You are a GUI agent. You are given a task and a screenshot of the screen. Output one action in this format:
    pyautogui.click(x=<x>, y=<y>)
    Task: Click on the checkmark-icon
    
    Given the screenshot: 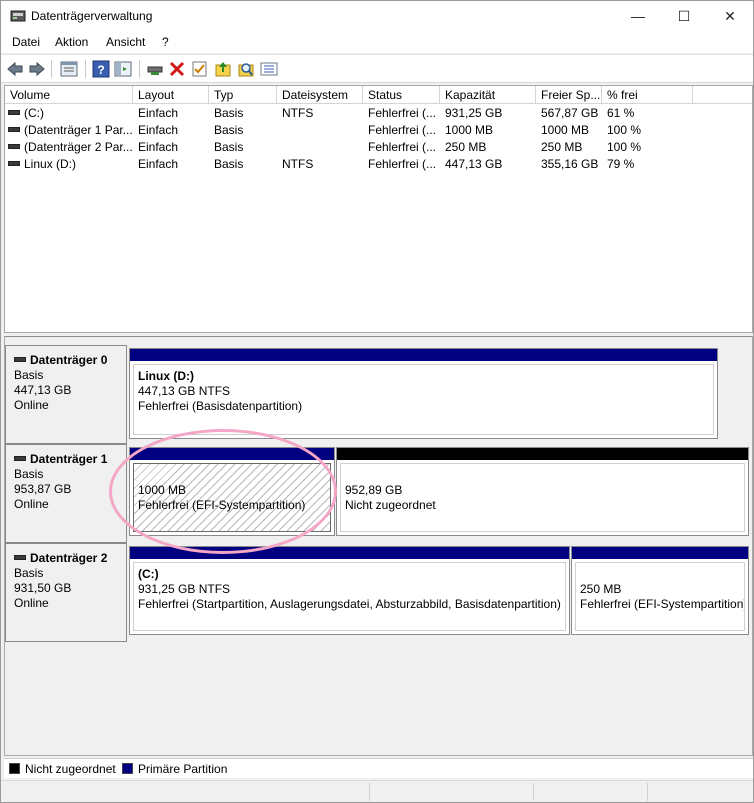 What is the action you would take?
    pyautogui.click(x=200, y=69)
    